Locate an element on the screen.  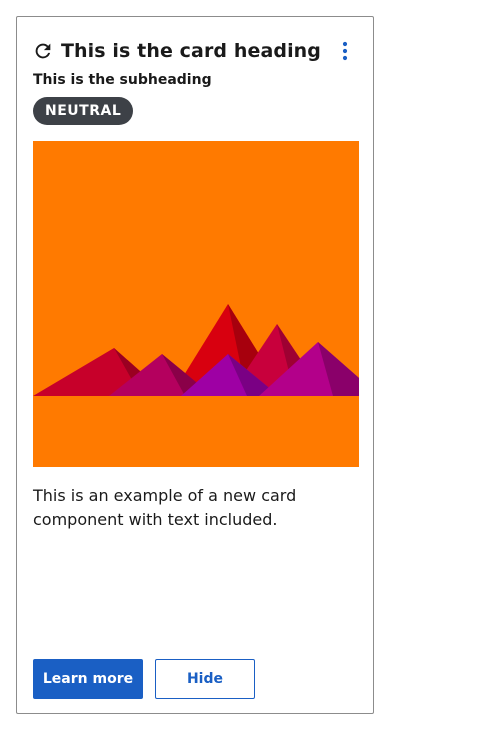
kebab-menu-icon is located at coordinates (345, 51).